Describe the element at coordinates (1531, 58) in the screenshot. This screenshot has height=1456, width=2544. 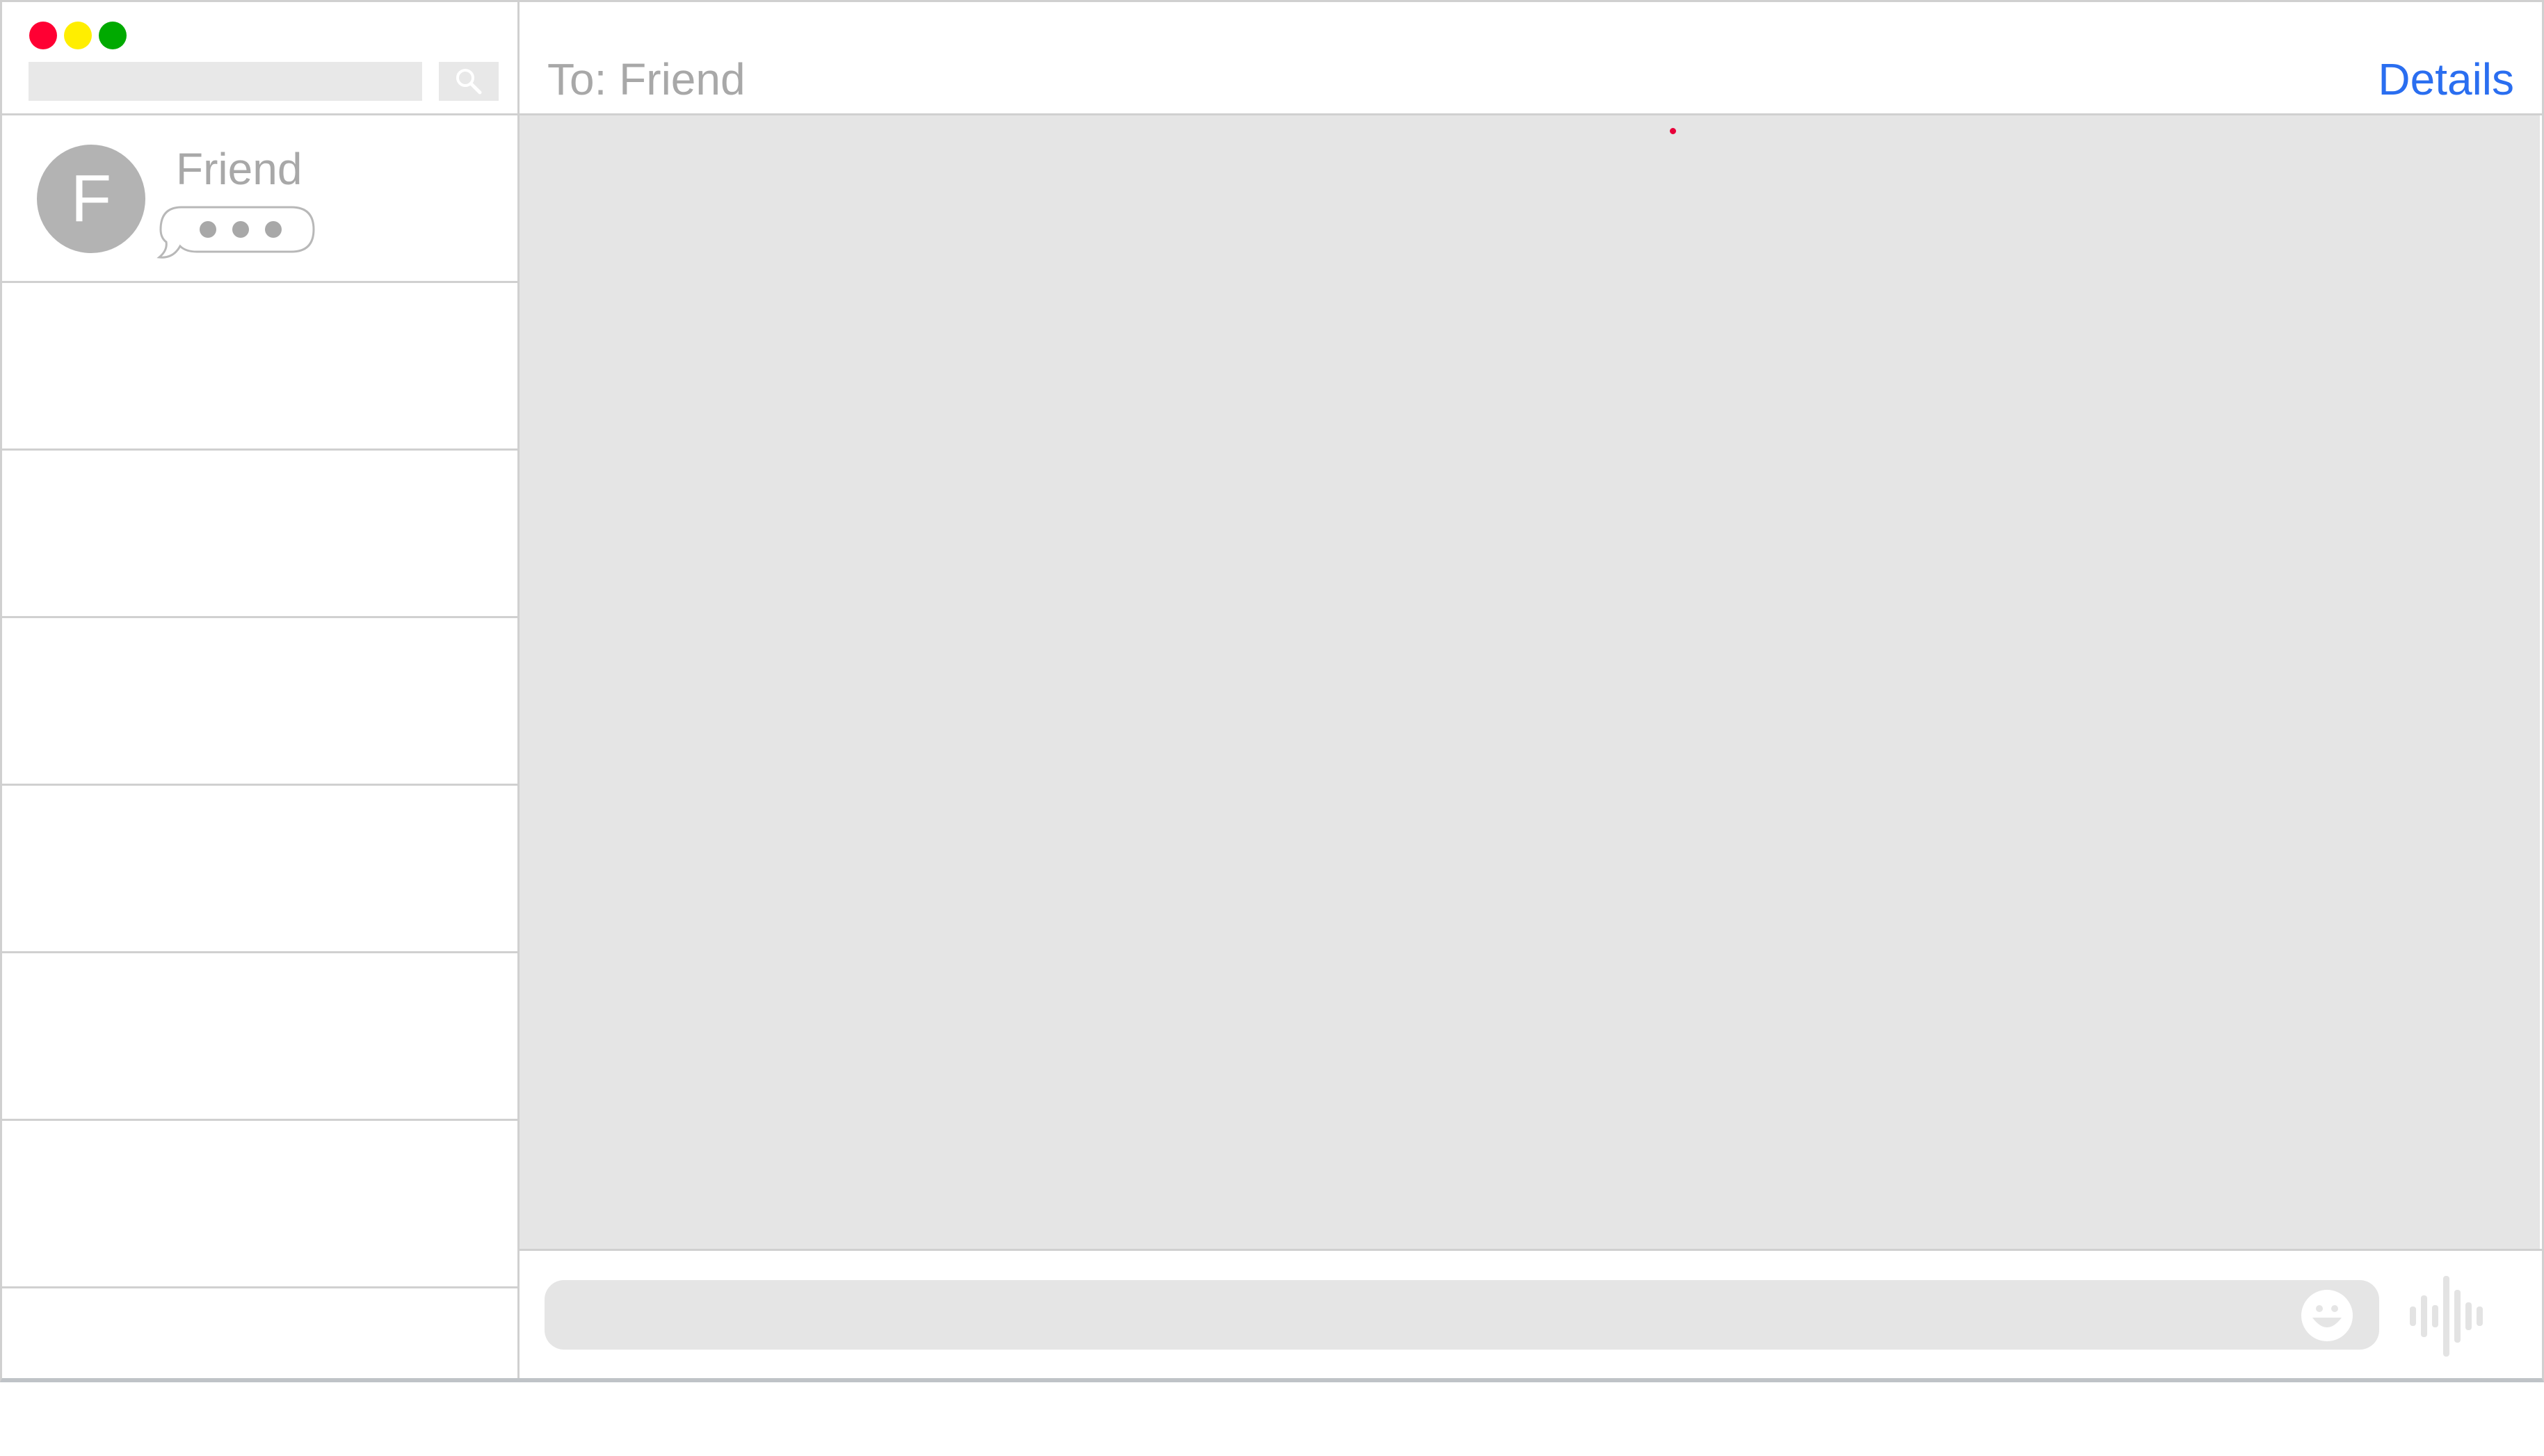
I see `conversation-header: To: Friend Details` at that location.